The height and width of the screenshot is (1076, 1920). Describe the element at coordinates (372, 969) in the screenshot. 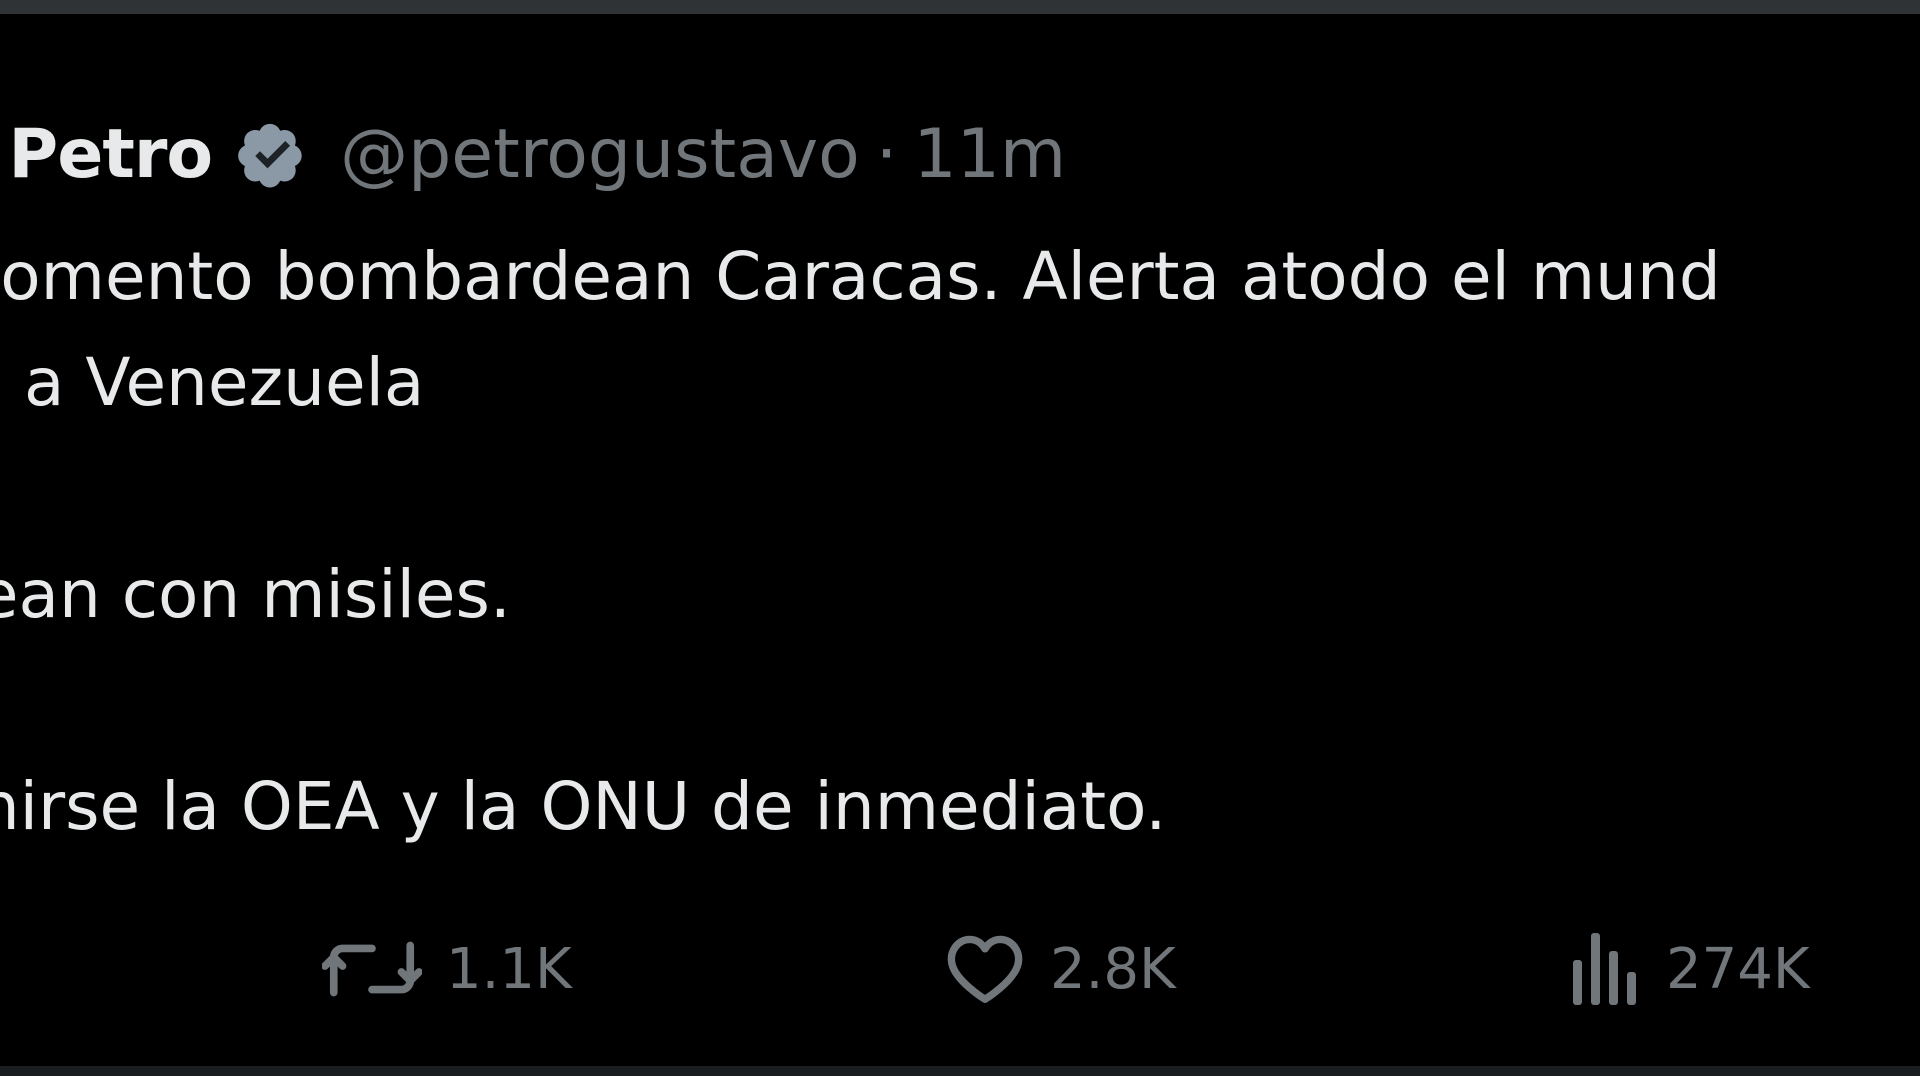

I see `retweet-icon` at that location.